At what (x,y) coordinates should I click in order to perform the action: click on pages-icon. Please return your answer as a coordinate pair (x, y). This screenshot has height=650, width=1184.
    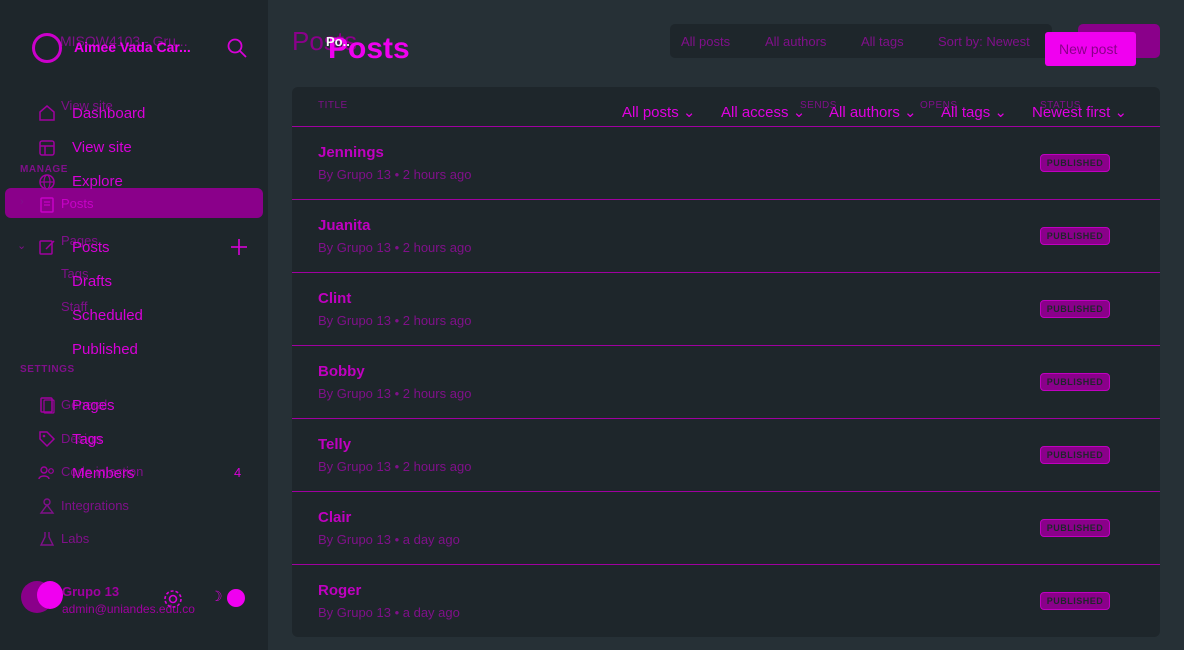
    Looking at the image, I should click on (47, 405).